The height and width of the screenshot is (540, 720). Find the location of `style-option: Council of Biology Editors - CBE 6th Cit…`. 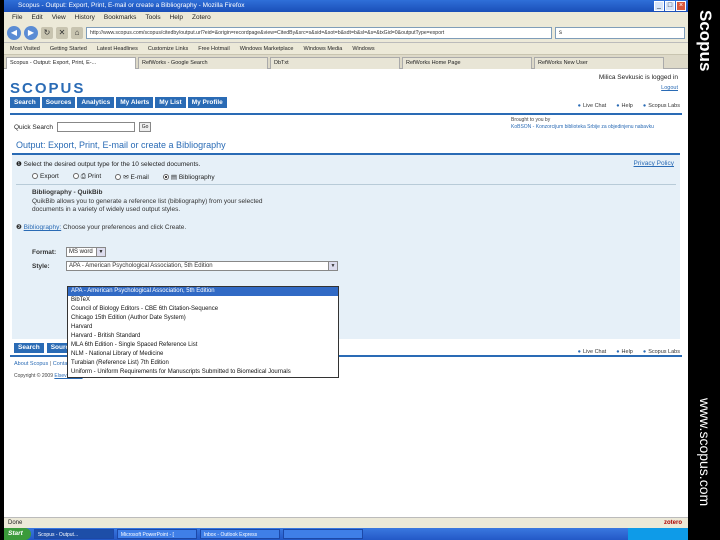

style-option: Council of Biology Editors - CBE 6th Cit… is located at coordinates (203, 309).